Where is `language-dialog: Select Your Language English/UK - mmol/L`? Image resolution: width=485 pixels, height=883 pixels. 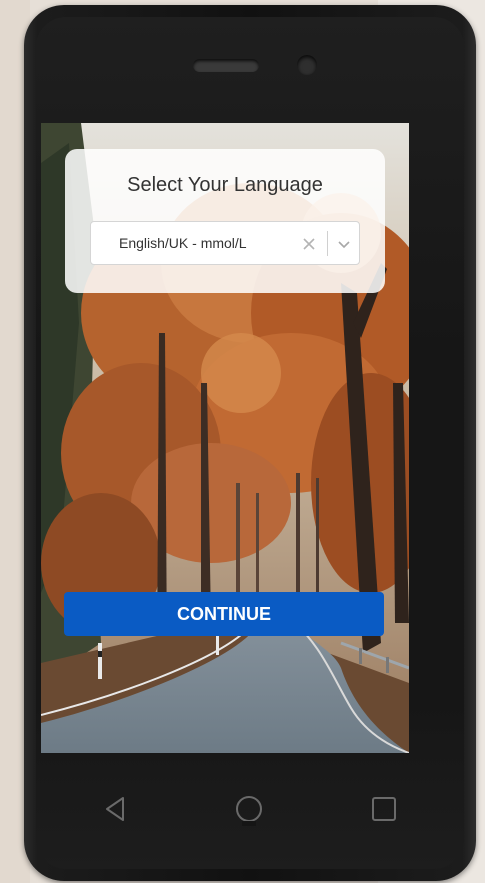
language-dialog: Select Your Language English/UK - mmol/L is located at coordinates (225, 221).